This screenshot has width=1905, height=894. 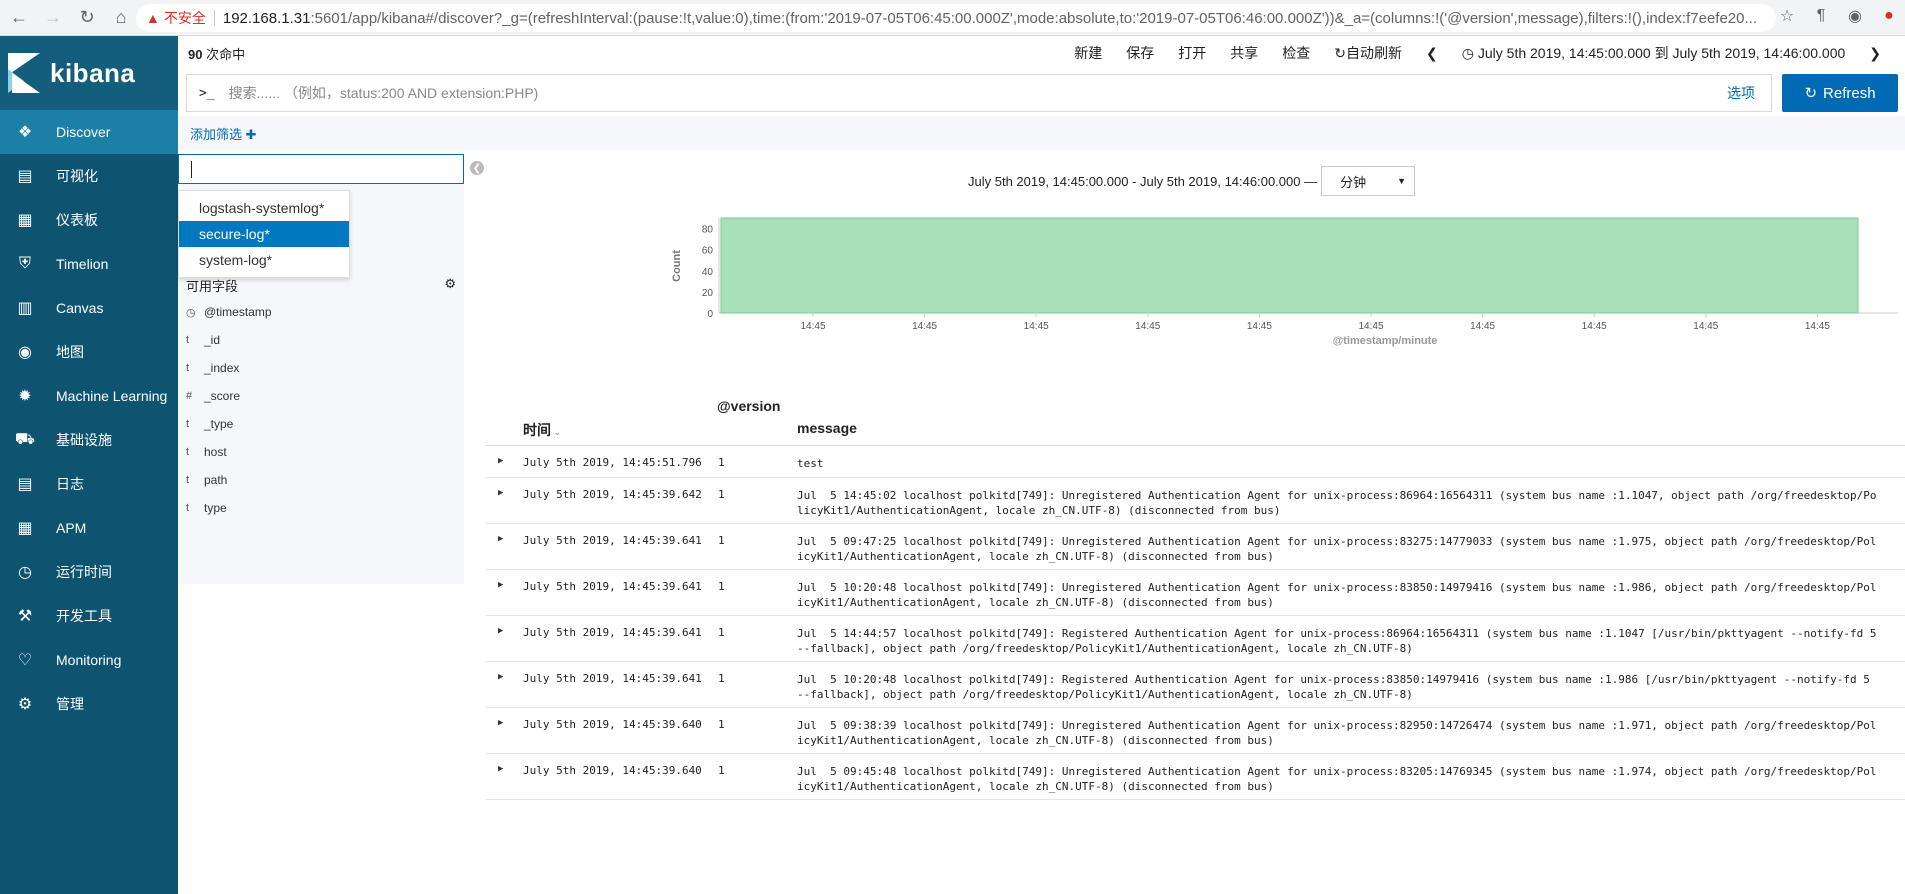 I want to click on back-arrow-icon: ←, so click(x=19, y=18).